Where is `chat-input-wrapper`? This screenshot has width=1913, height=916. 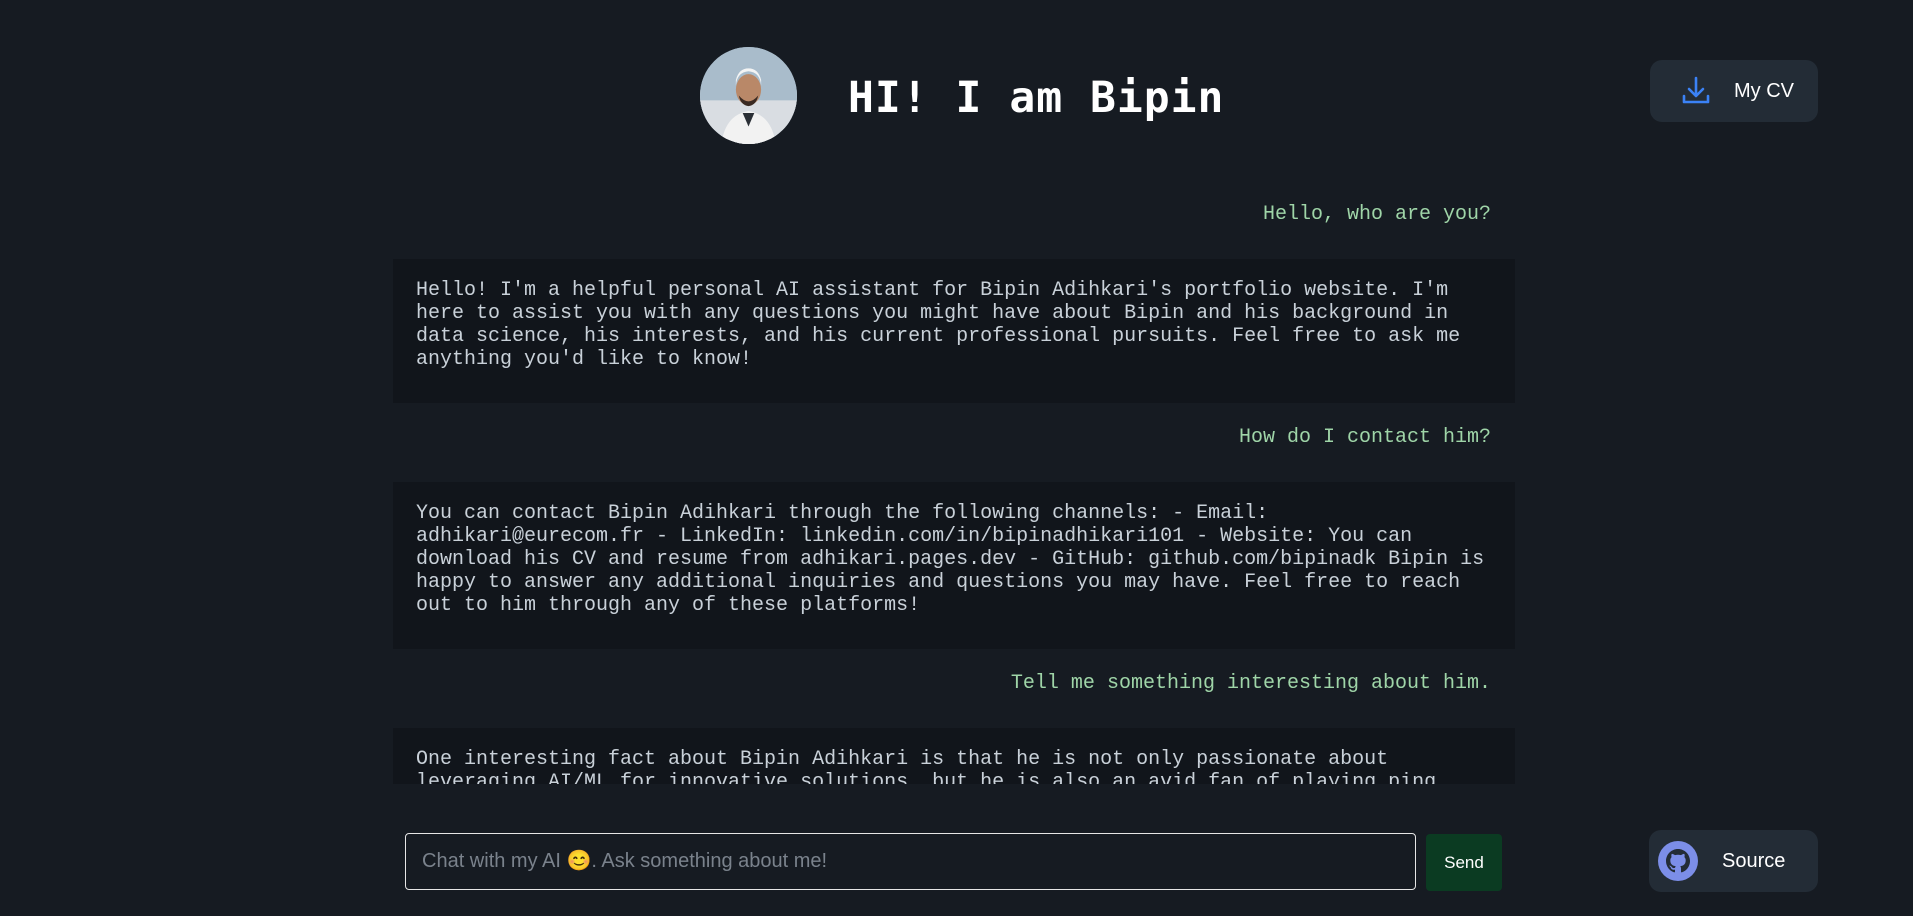
chat-input-wrapper is located at coordinates (910, 861).